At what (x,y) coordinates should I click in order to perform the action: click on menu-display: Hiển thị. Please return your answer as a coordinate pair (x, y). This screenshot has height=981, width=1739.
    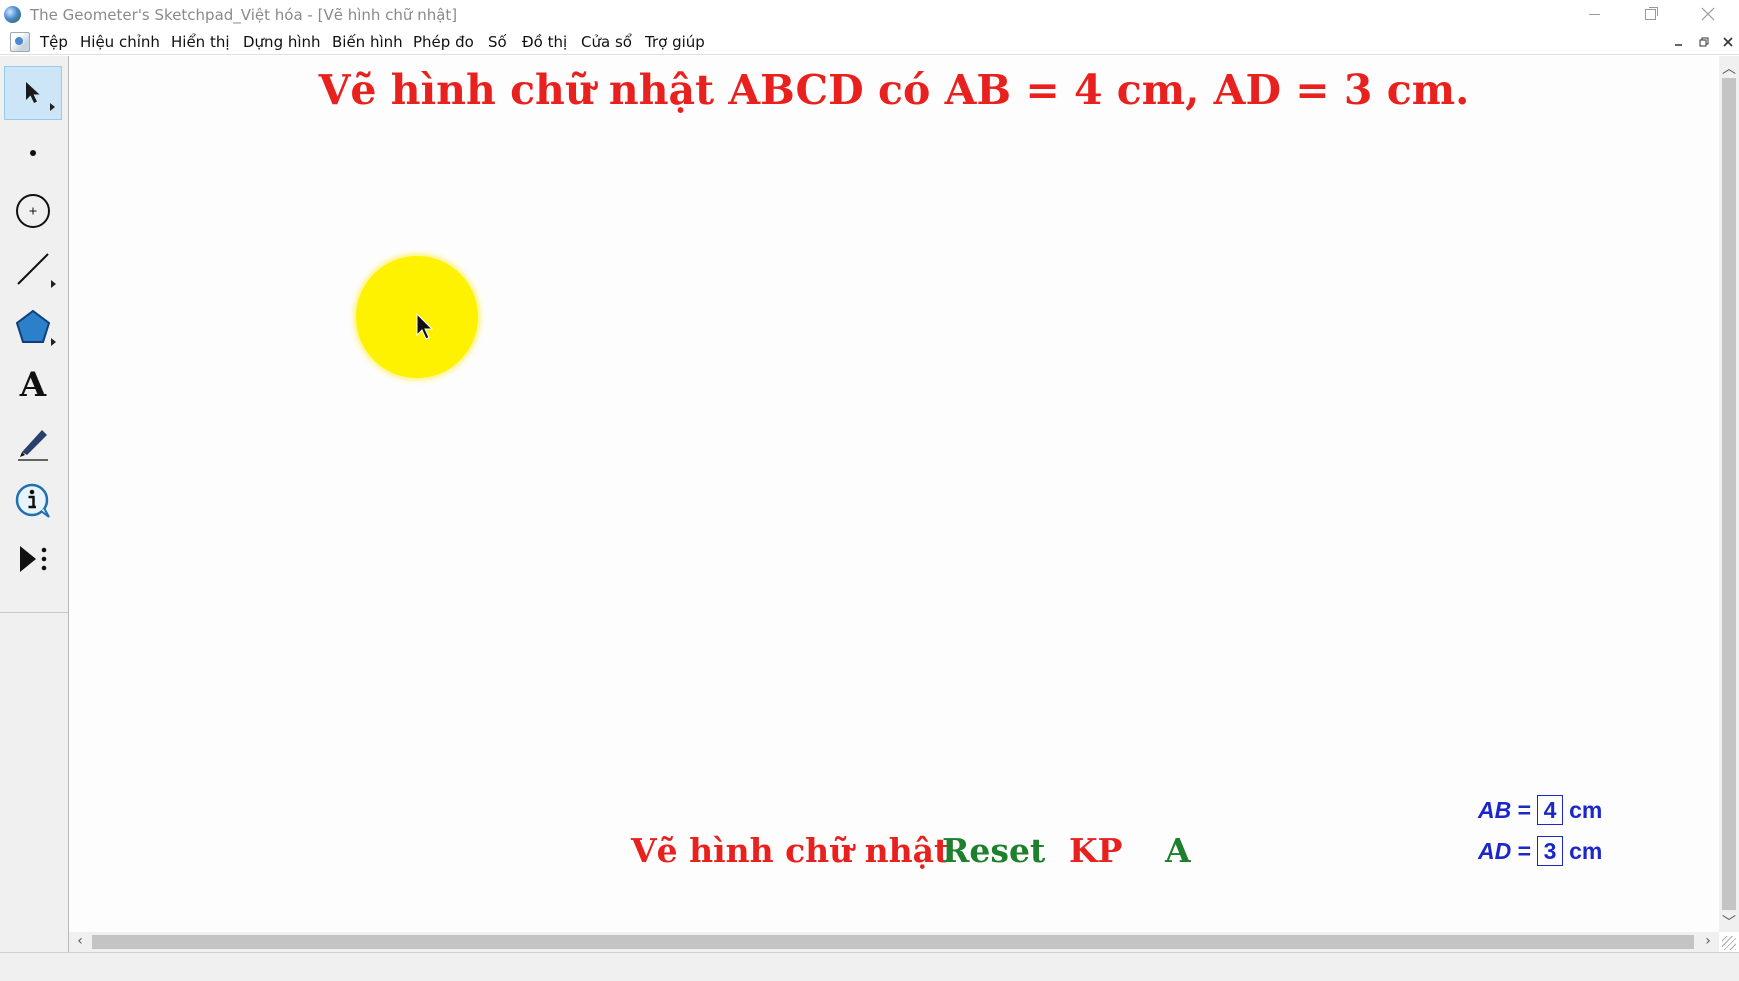
    Looking at the image, I should click on (200, 42).